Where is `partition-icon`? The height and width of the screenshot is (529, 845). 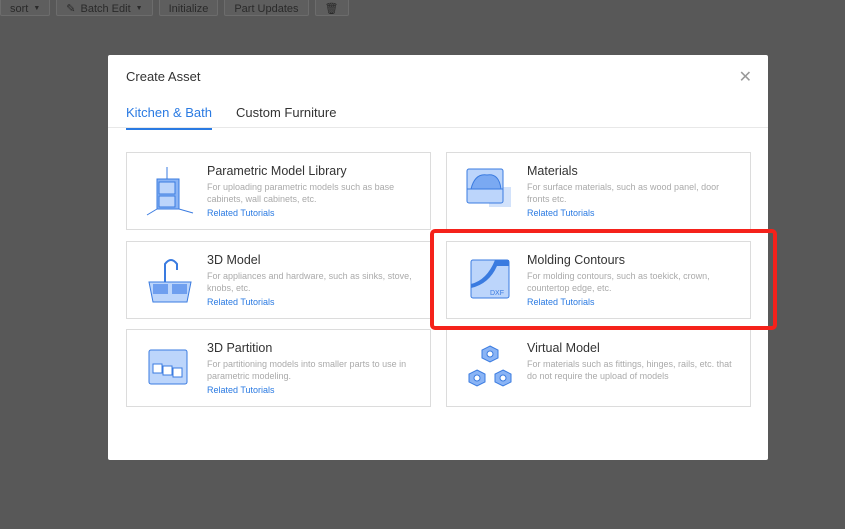
partition-icon is located at coordinates (168, 367).